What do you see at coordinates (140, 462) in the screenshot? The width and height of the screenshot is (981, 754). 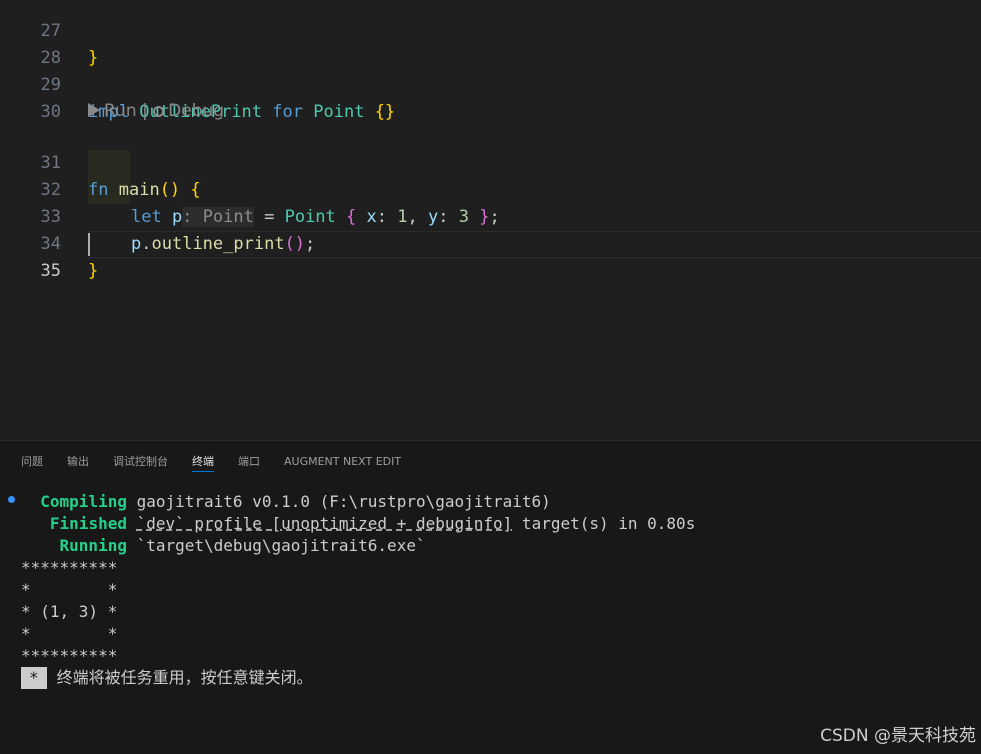 I see `tab-debug-console: 调试控制台` at bounding box center [140, 462].